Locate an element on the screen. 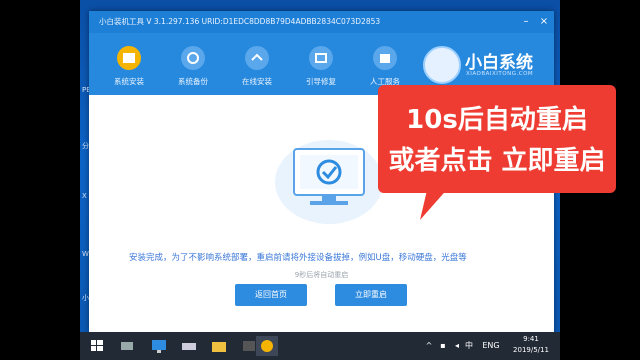 This screenshot has width=640, height=360. tab-label: 系统备份 is located at coordinates (193, 81).